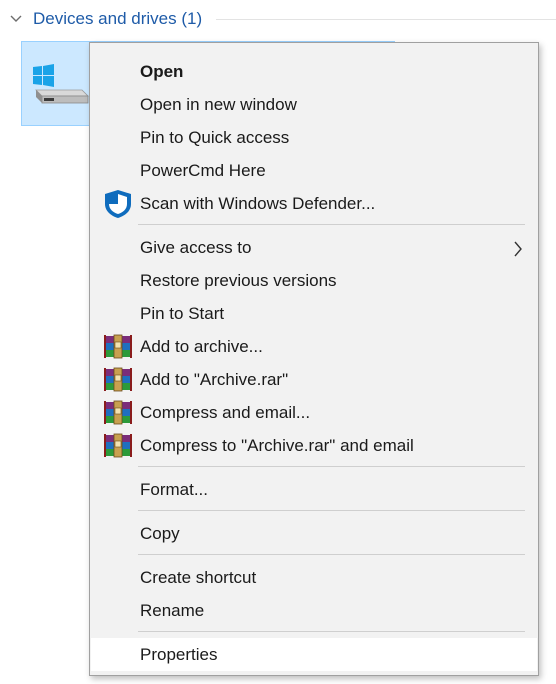 The height and width of the screenshot is (684, 556). I want to click on devices-and-drives-group-header: Devices and drives (1), so click(278, 20).